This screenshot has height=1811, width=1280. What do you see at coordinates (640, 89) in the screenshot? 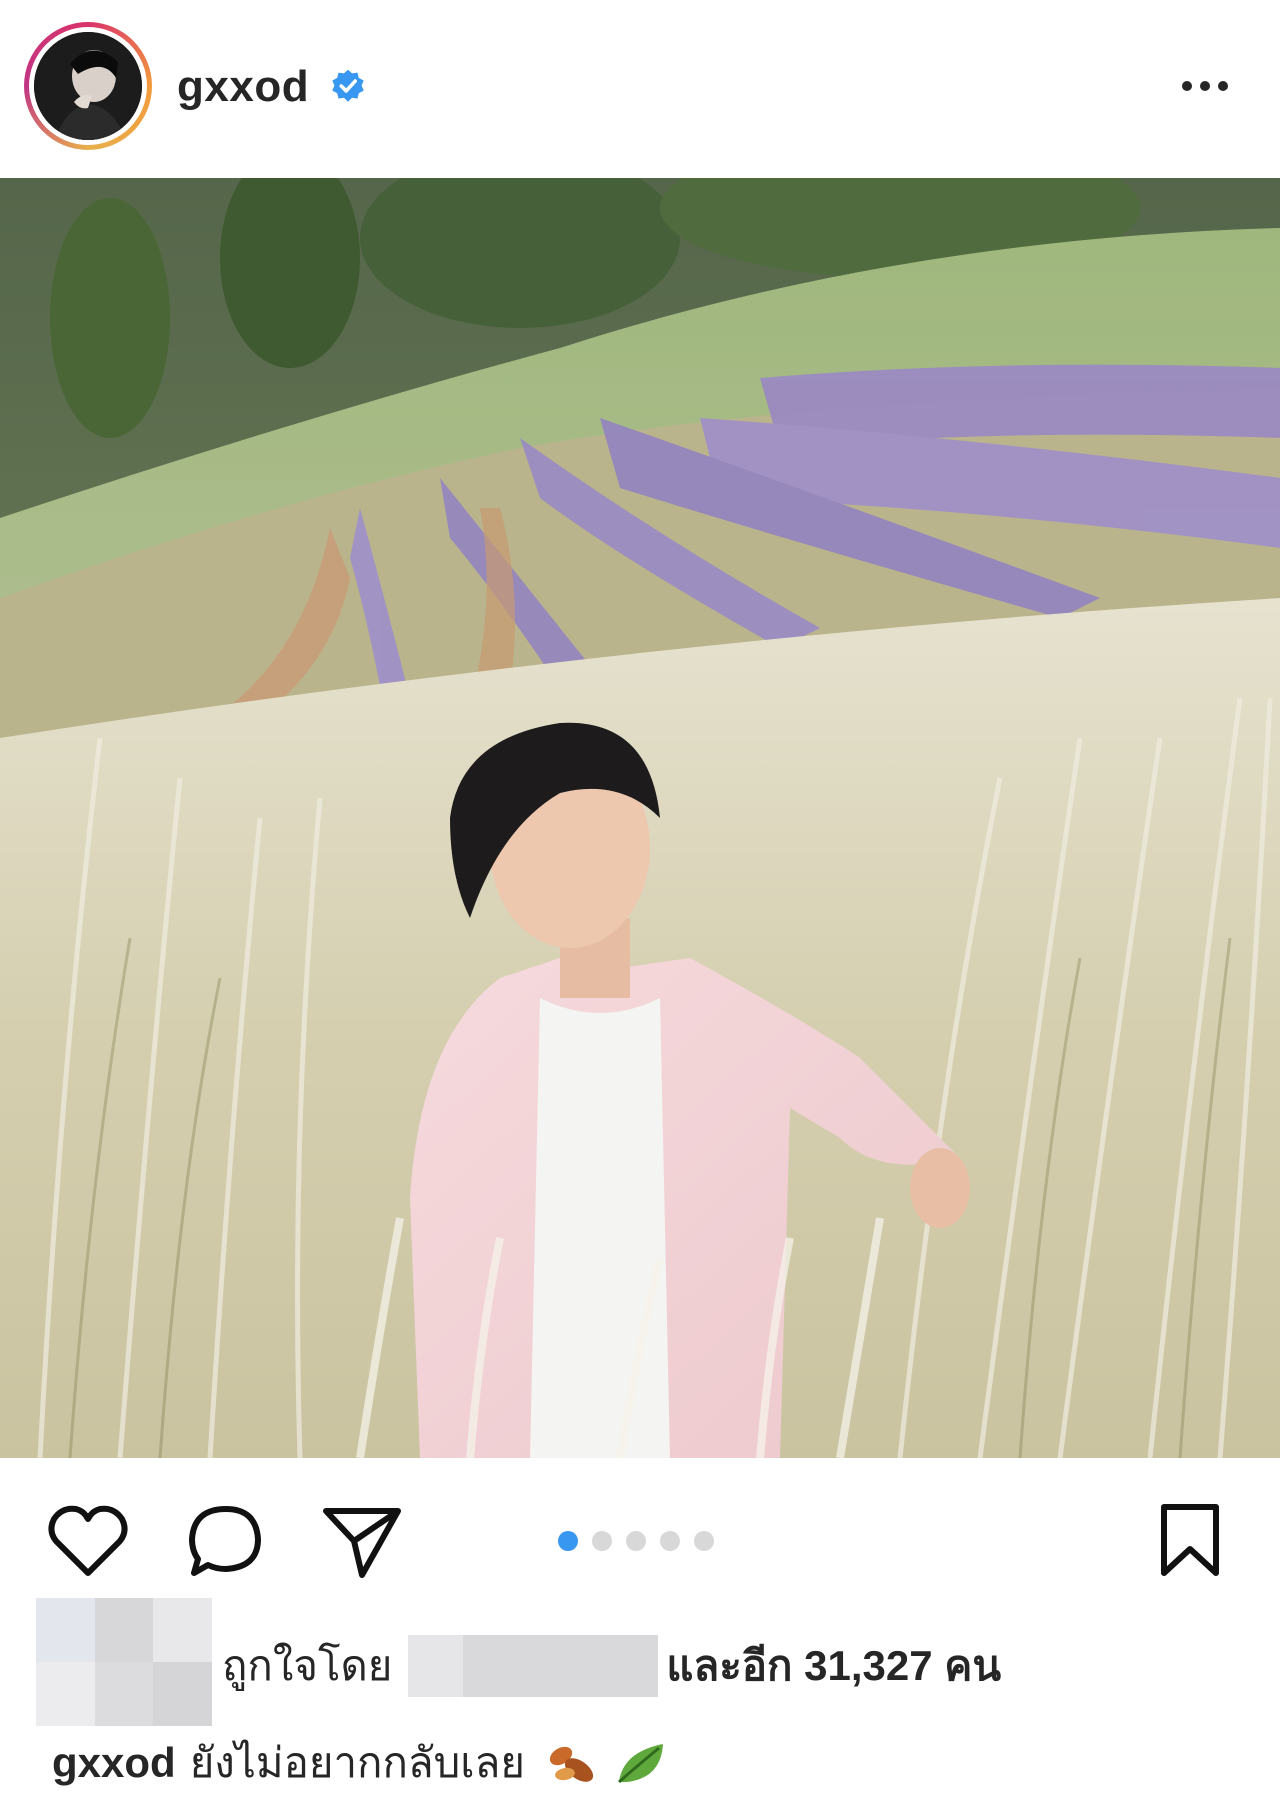
I see `post-header: gxxod` at bounding box center [640, 89].